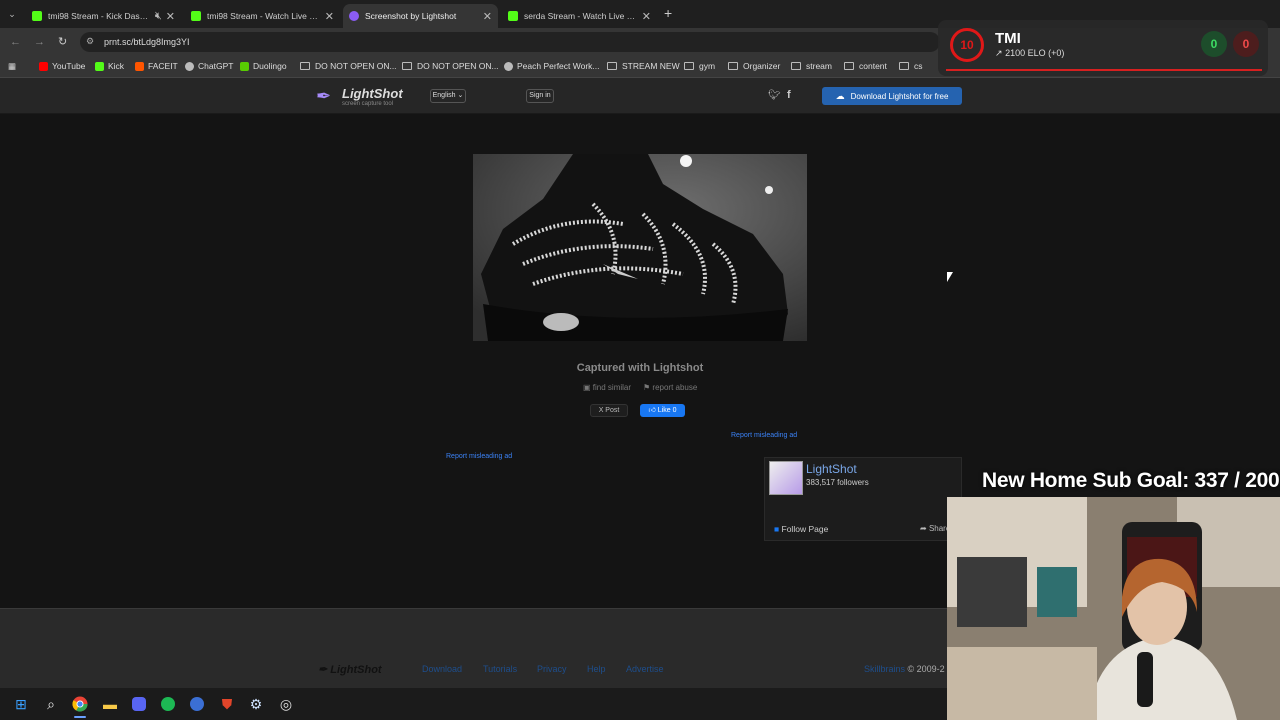 This screenshot has width=1280, height=720. I want to click on language-select: English ⌄, so click(448, 96).